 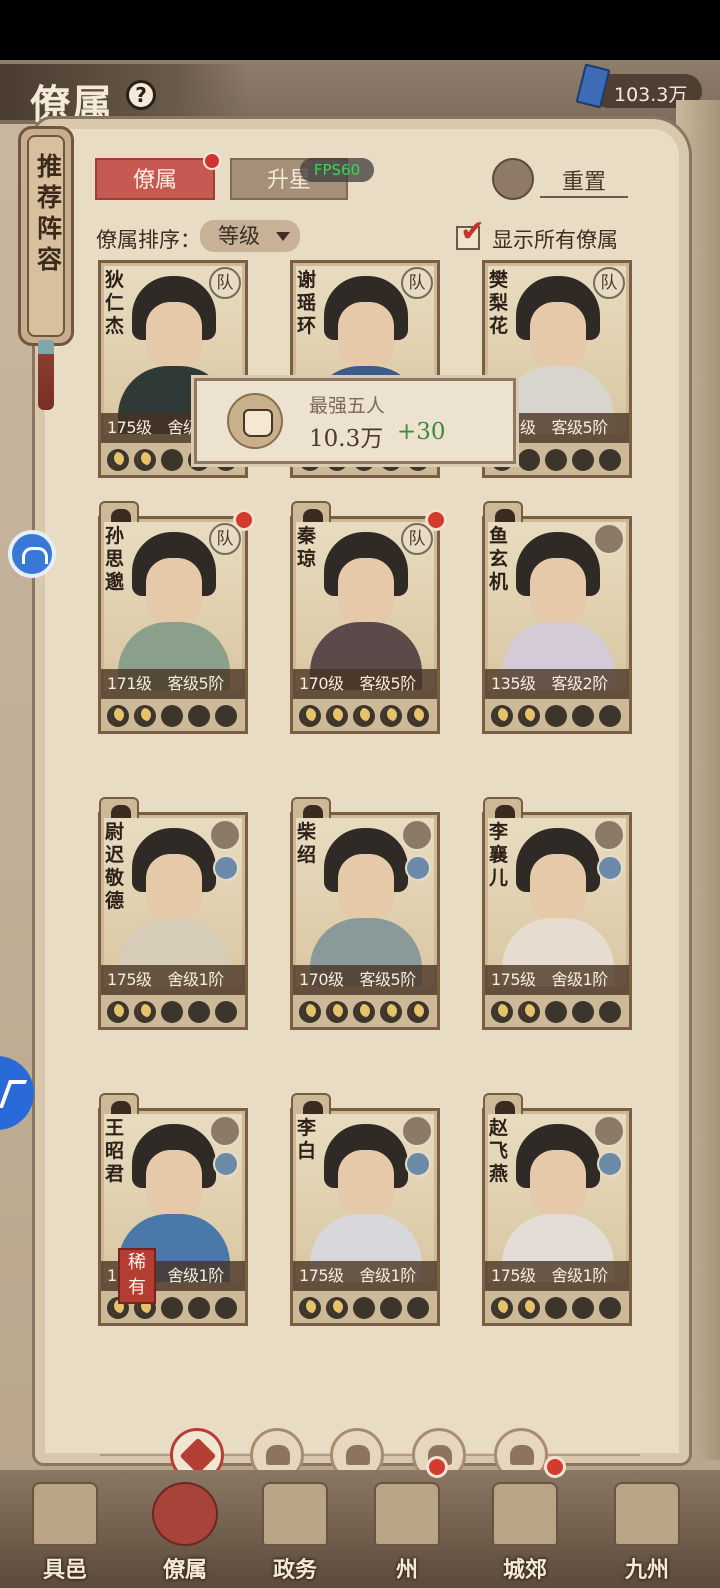 What do you see at coordinates (148, 240) in the screenshot?
I see `sort-label: 僚属排序：` at bounding box center [148, 240].